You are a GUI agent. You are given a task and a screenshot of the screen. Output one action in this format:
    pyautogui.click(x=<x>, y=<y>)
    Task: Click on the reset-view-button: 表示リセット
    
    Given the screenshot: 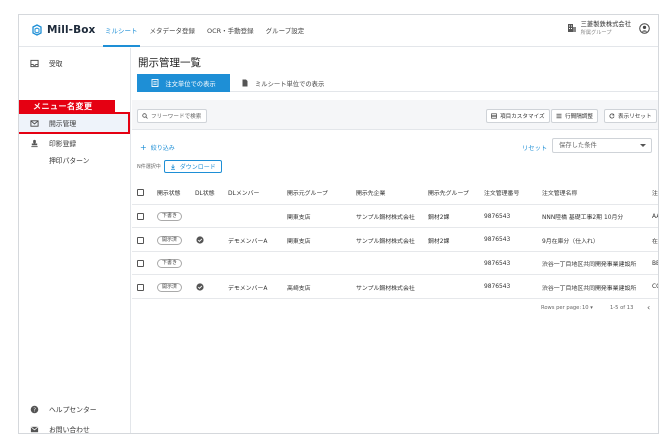 What is the action you would take?
    pyautogui.click(x=630, y=116)
    